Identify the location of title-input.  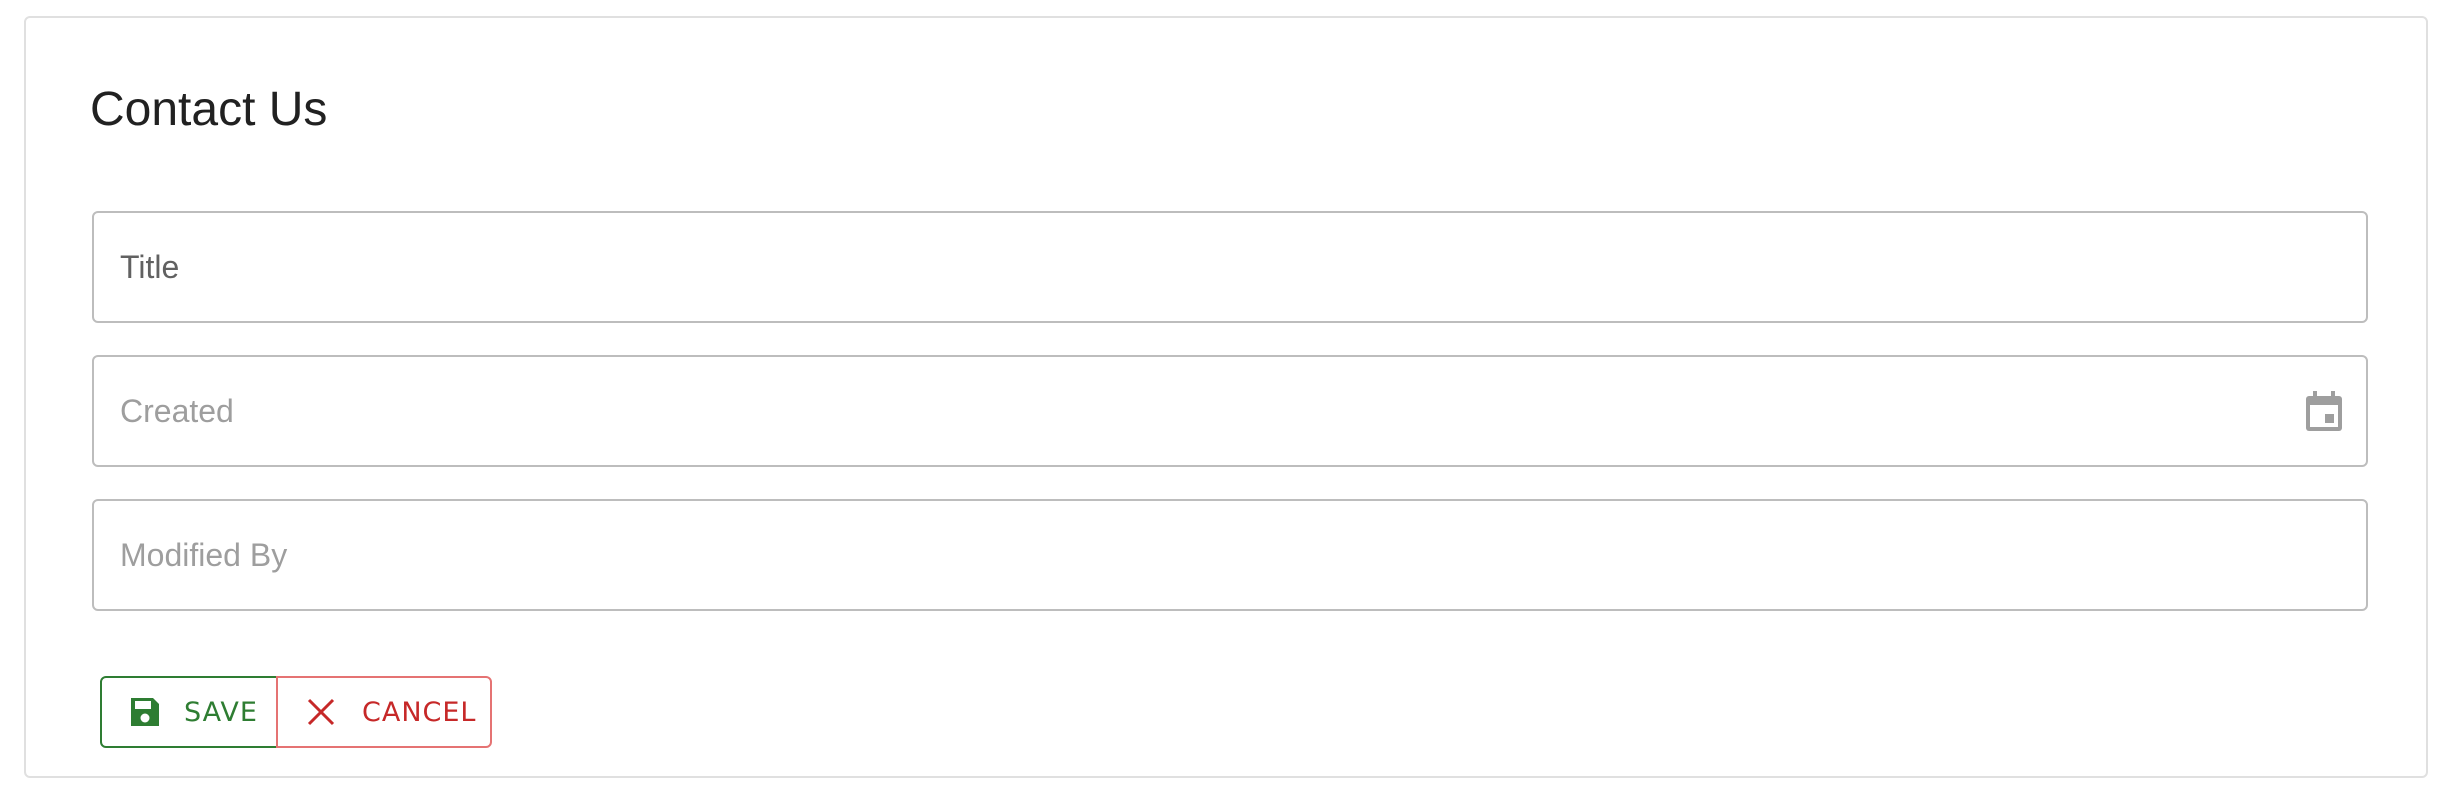
(1230, 267).